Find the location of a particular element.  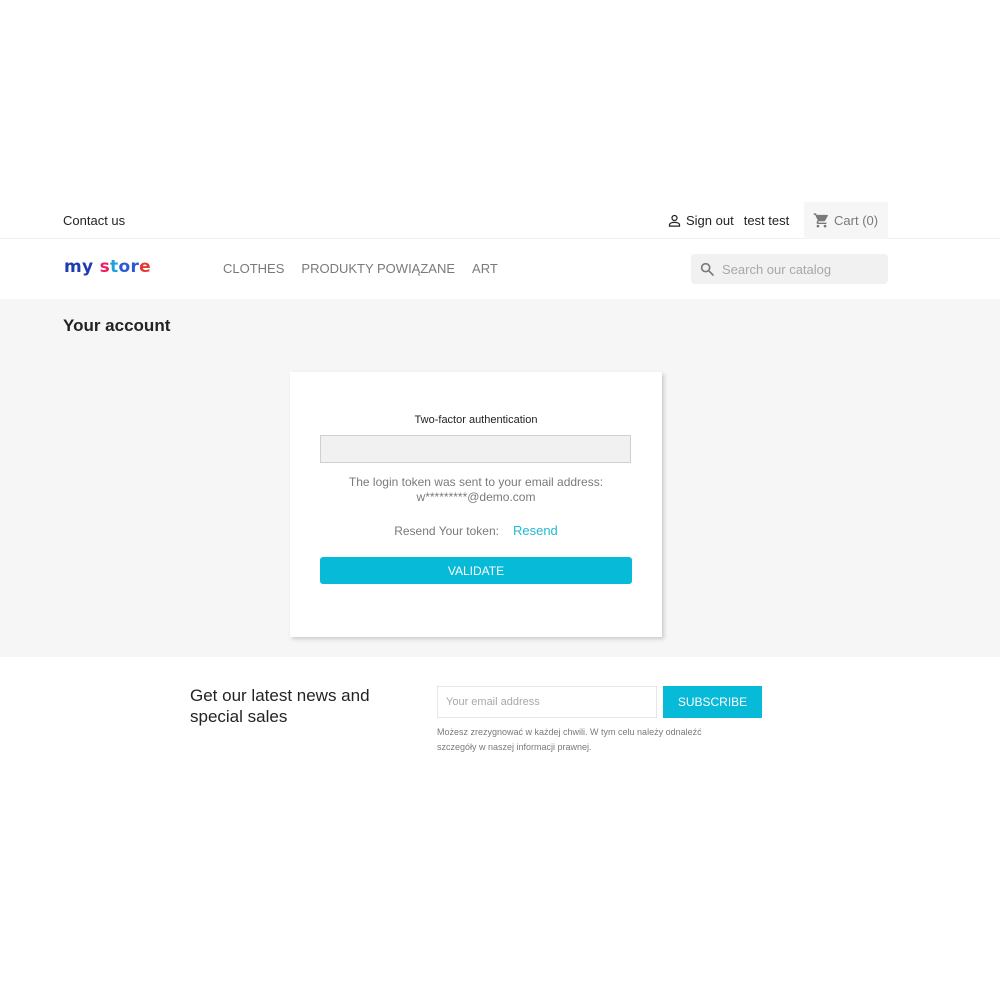

menu-item-clothes: Clothes is located at coordinates (253, 268).